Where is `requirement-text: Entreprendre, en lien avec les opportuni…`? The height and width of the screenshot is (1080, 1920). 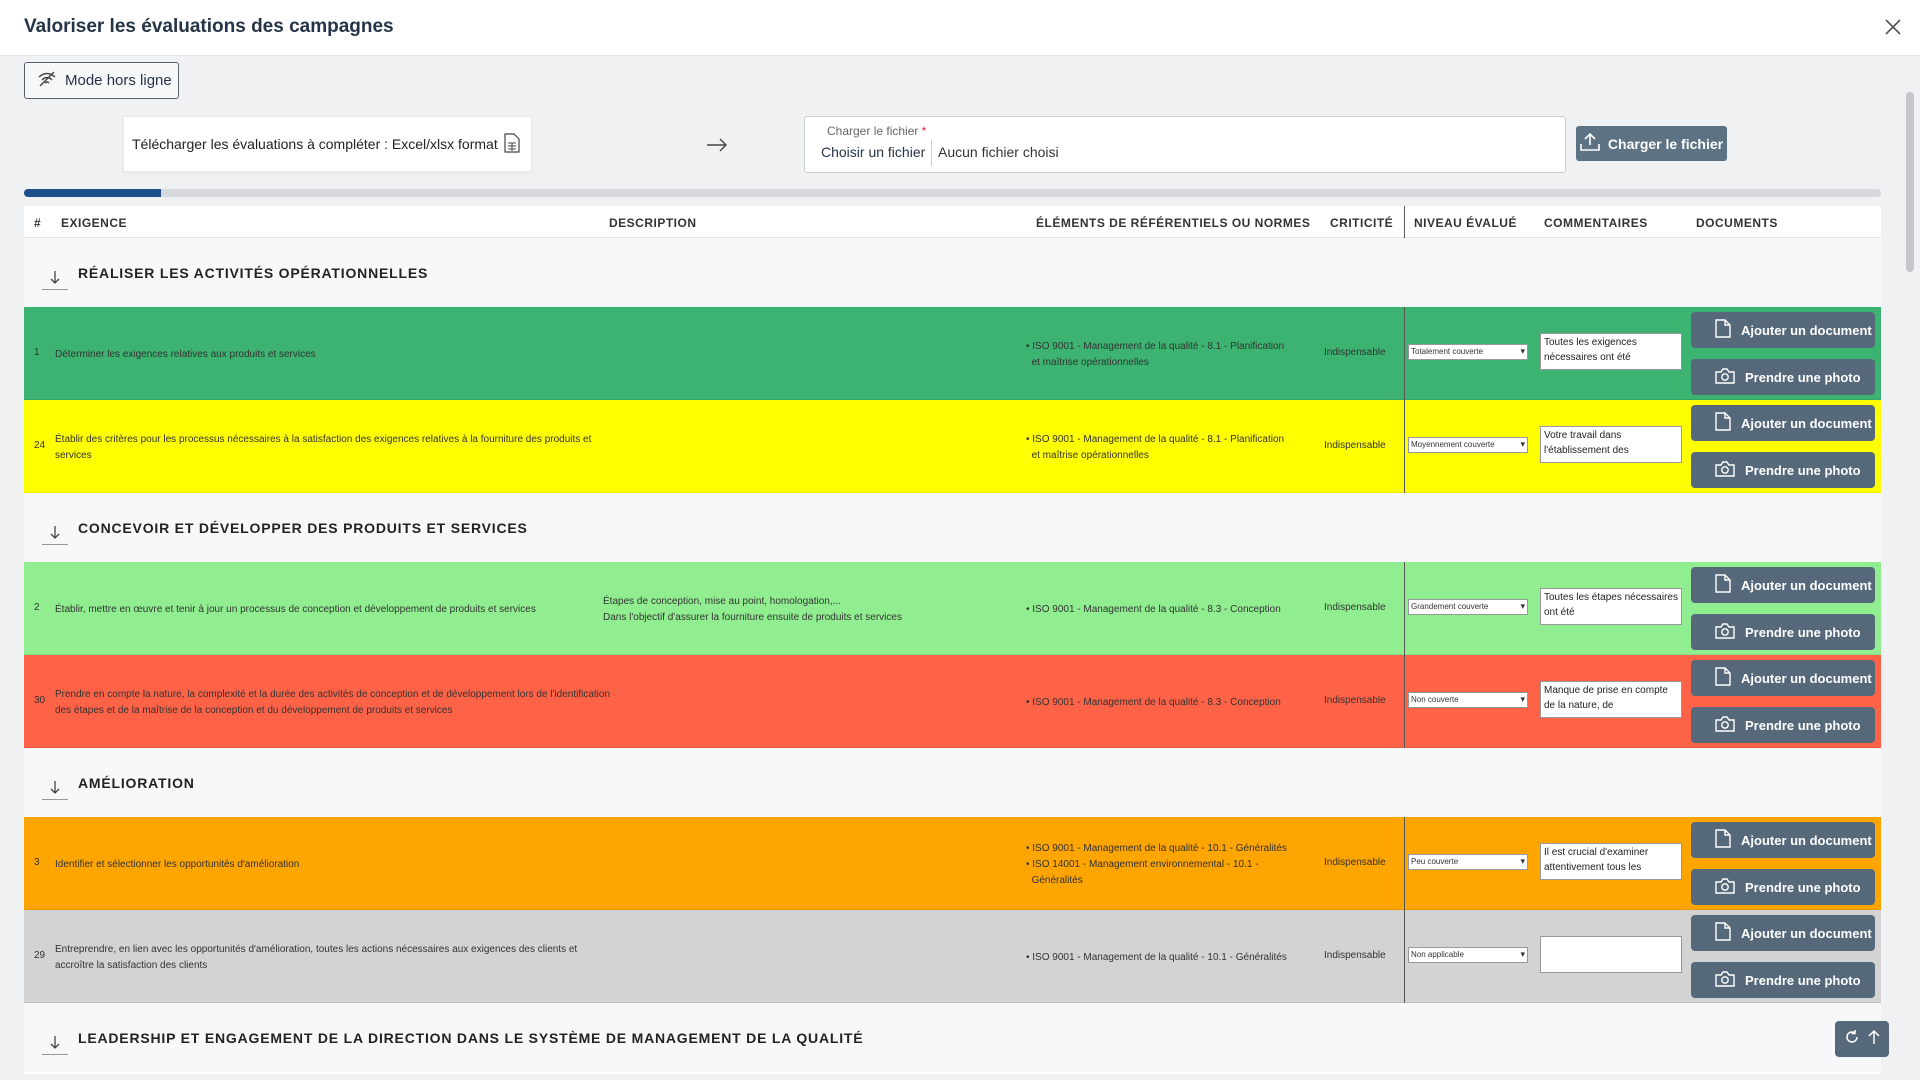
requirement-text: Entreprendre, en lien avec les opportuni… is located at coordinates (316, 957).